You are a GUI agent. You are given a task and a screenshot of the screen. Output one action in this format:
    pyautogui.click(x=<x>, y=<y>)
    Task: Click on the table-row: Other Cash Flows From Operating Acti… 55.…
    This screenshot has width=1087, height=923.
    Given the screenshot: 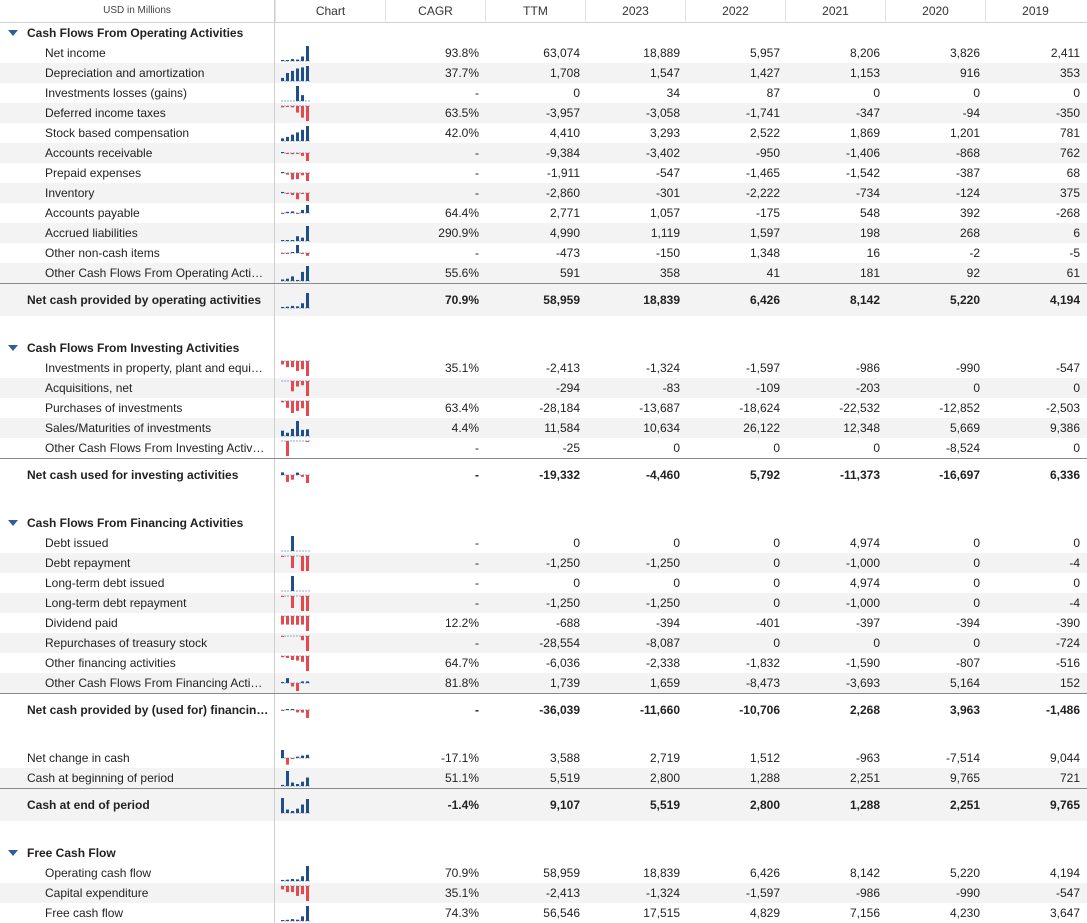 What is the action you would take?
    pyautogui.click(x=543, y=273)
    